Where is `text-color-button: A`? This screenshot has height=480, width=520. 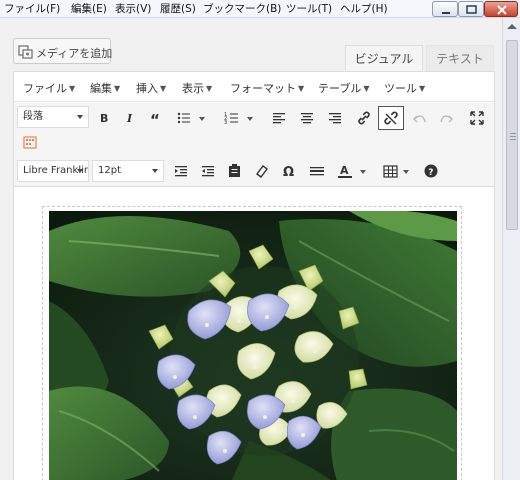 text-color-button: A is located at coordinates (345, 171).